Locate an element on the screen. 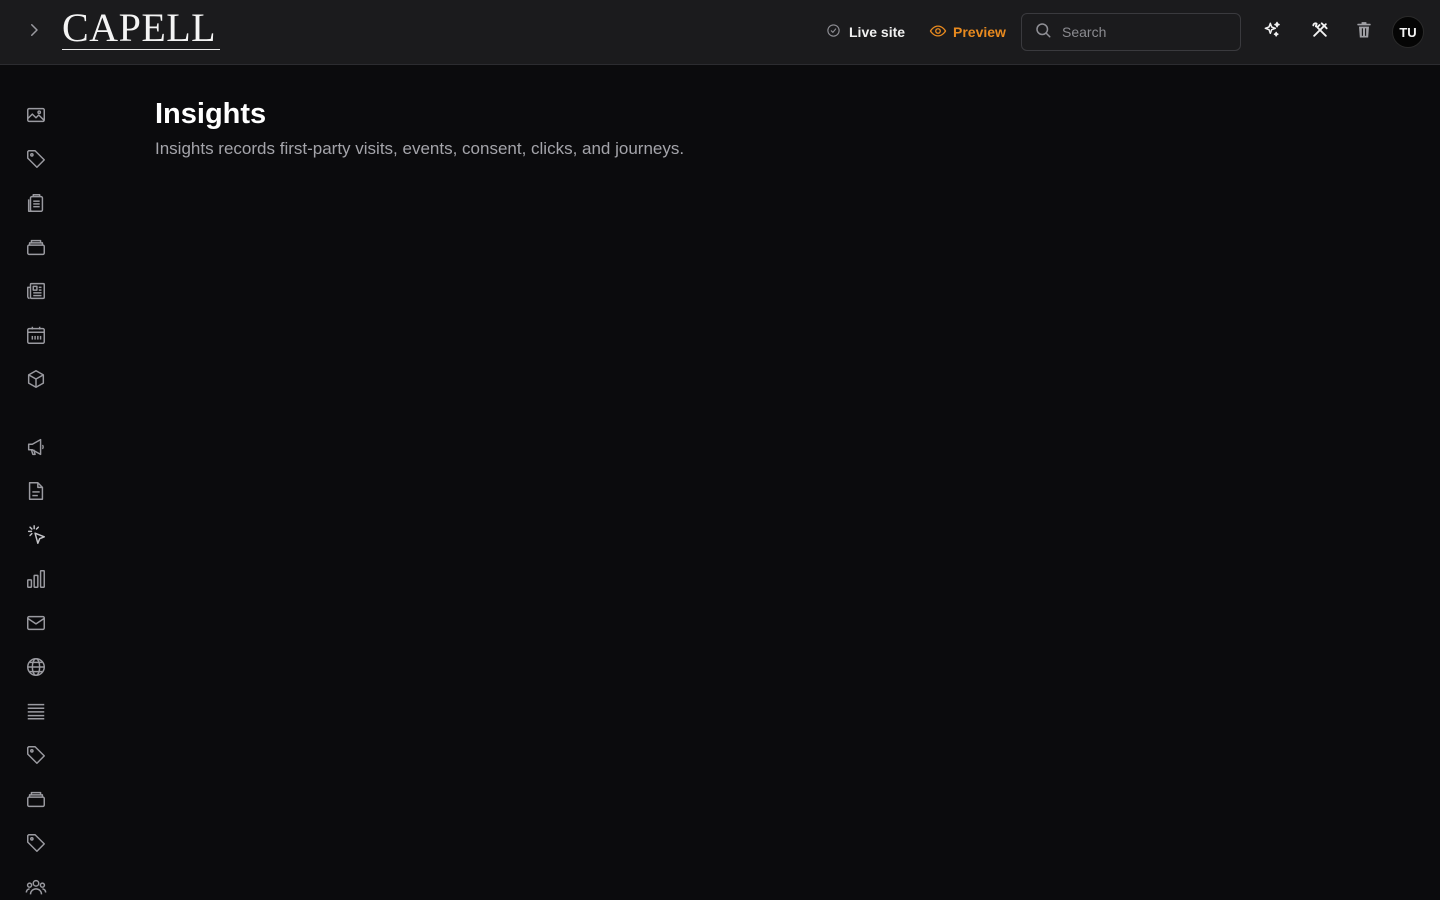 Image resolution: width=1440 pixels, height=900 pixels. search-input is located at coordinates (1142, 32).